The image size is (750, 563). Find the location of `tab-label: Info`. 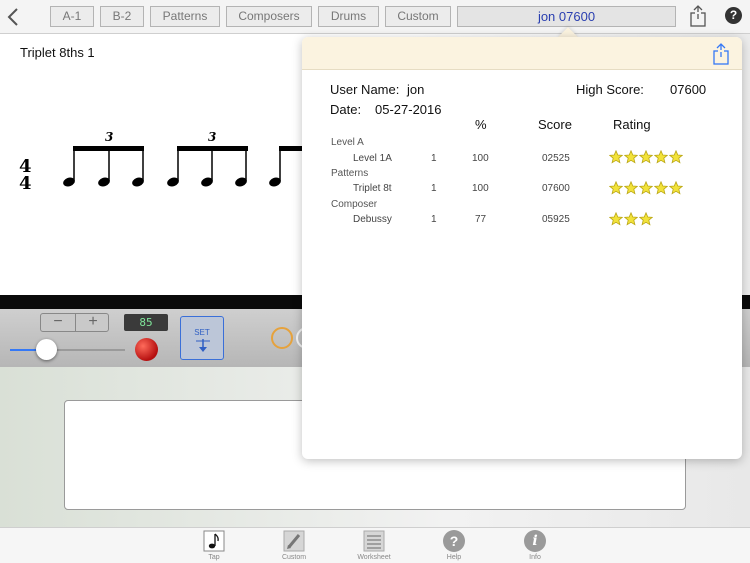

tab-label: Info is located at coordinates (535, 557).